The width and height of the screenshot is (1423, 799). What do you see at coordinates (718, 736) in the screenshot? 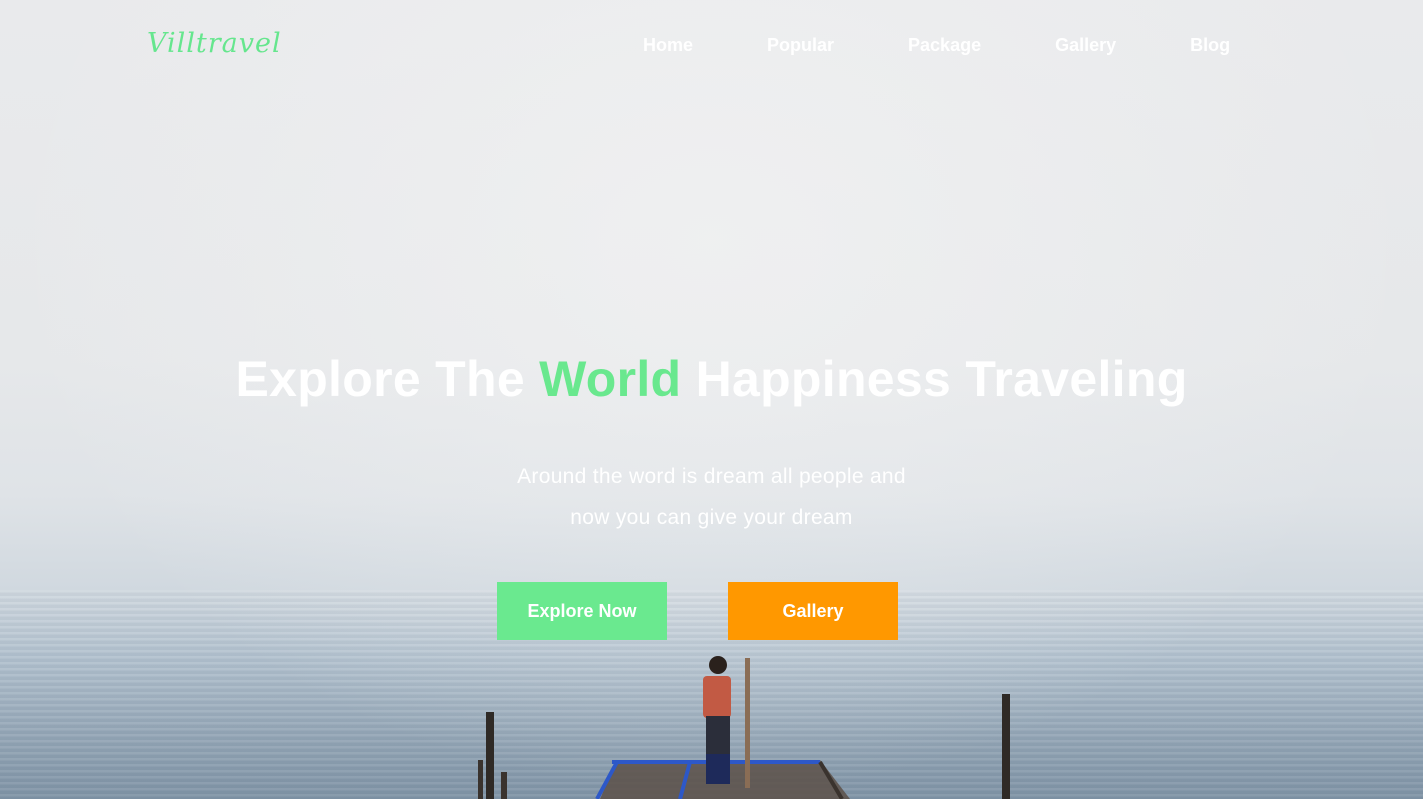
I see `person-pants` at bounding box center [718, 736].